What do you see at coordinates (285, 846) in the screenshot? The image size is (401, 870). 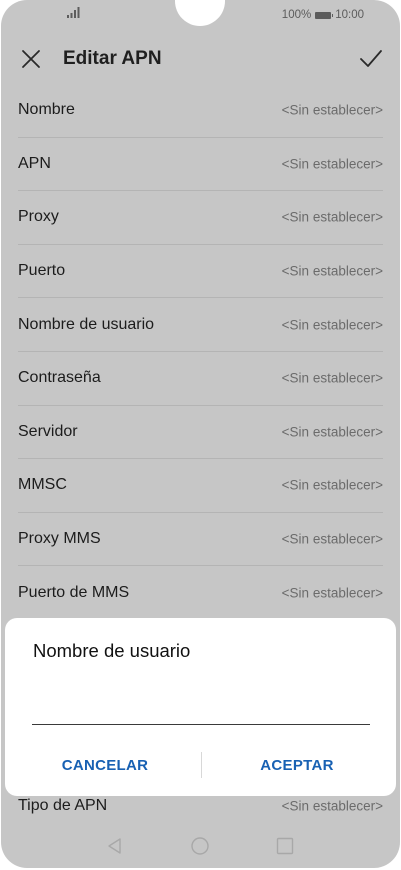 I see `recent-apps-icon` at bounding box center [285, 846].